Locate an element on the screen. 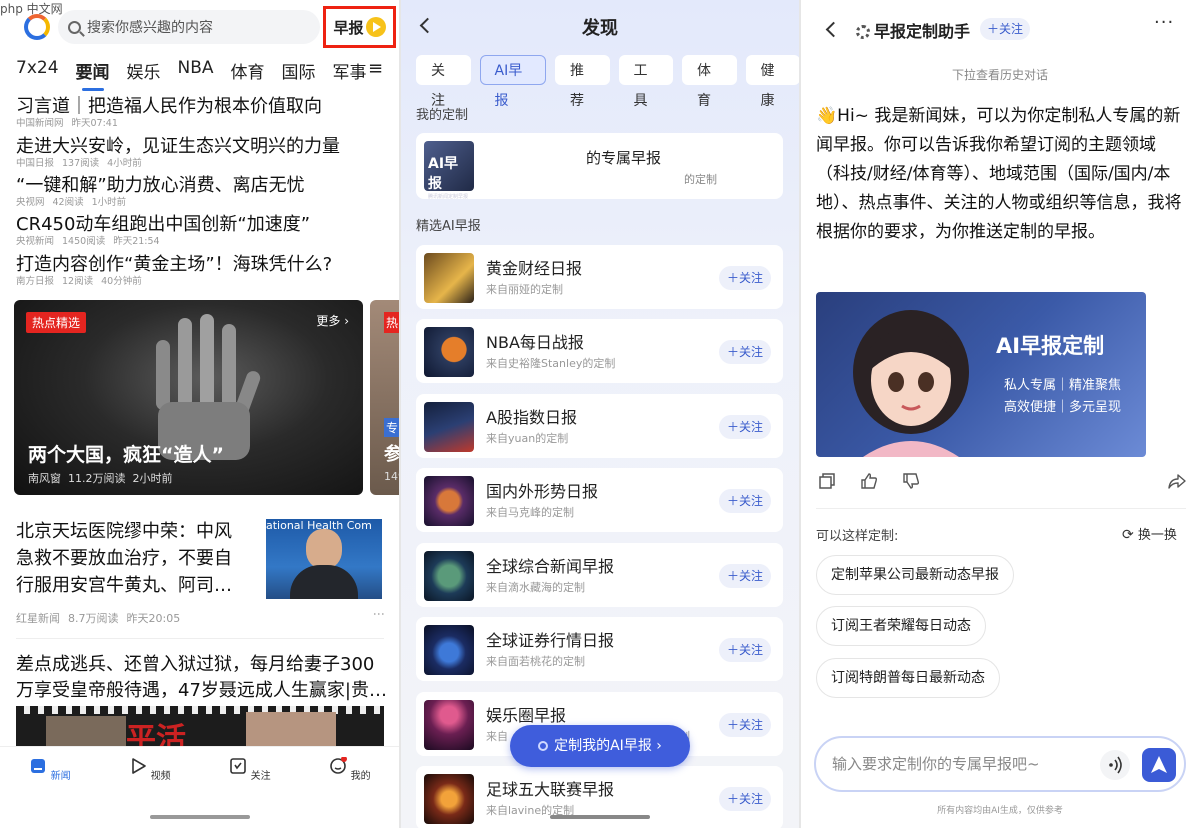  brief-title: 娱乐圈早报 is located at coordinates (526, 715).